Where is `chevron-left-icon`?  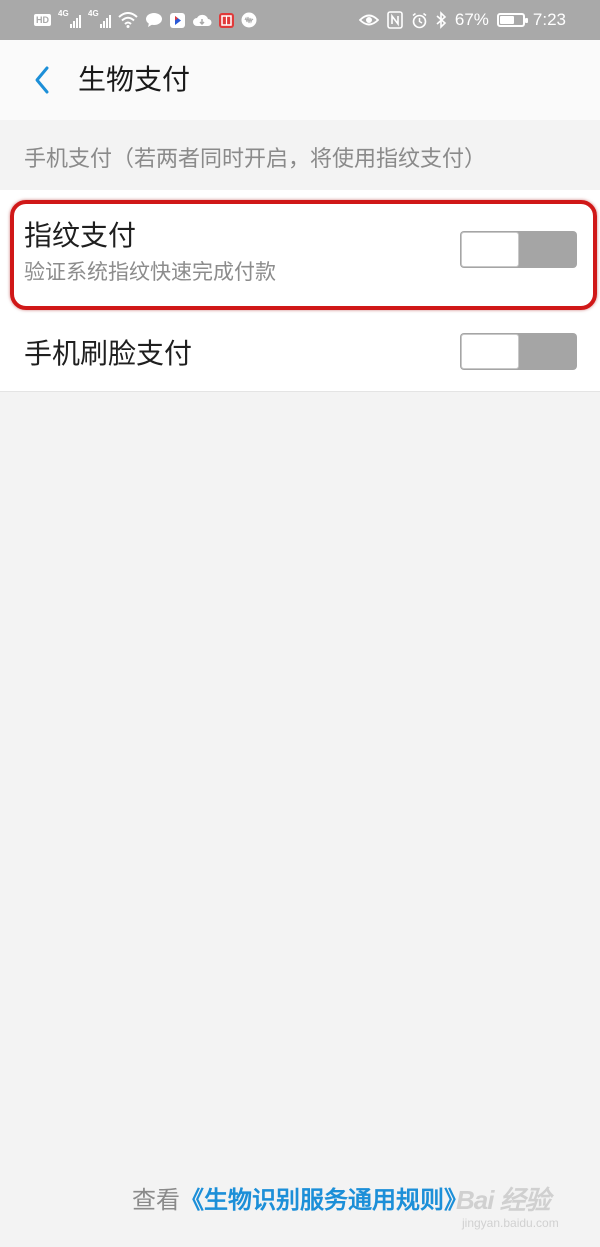
chevron-left-icon is located at coordinates (42, 80).